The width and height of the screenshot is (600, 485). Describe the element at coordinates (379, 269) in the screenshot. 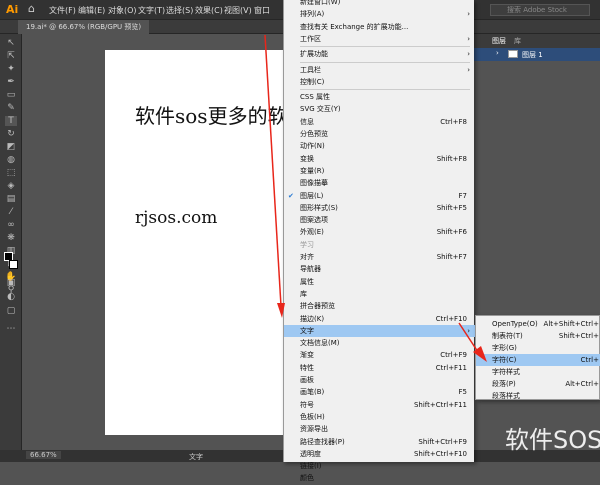

I see `window-menu-item: 导航器` at that location.